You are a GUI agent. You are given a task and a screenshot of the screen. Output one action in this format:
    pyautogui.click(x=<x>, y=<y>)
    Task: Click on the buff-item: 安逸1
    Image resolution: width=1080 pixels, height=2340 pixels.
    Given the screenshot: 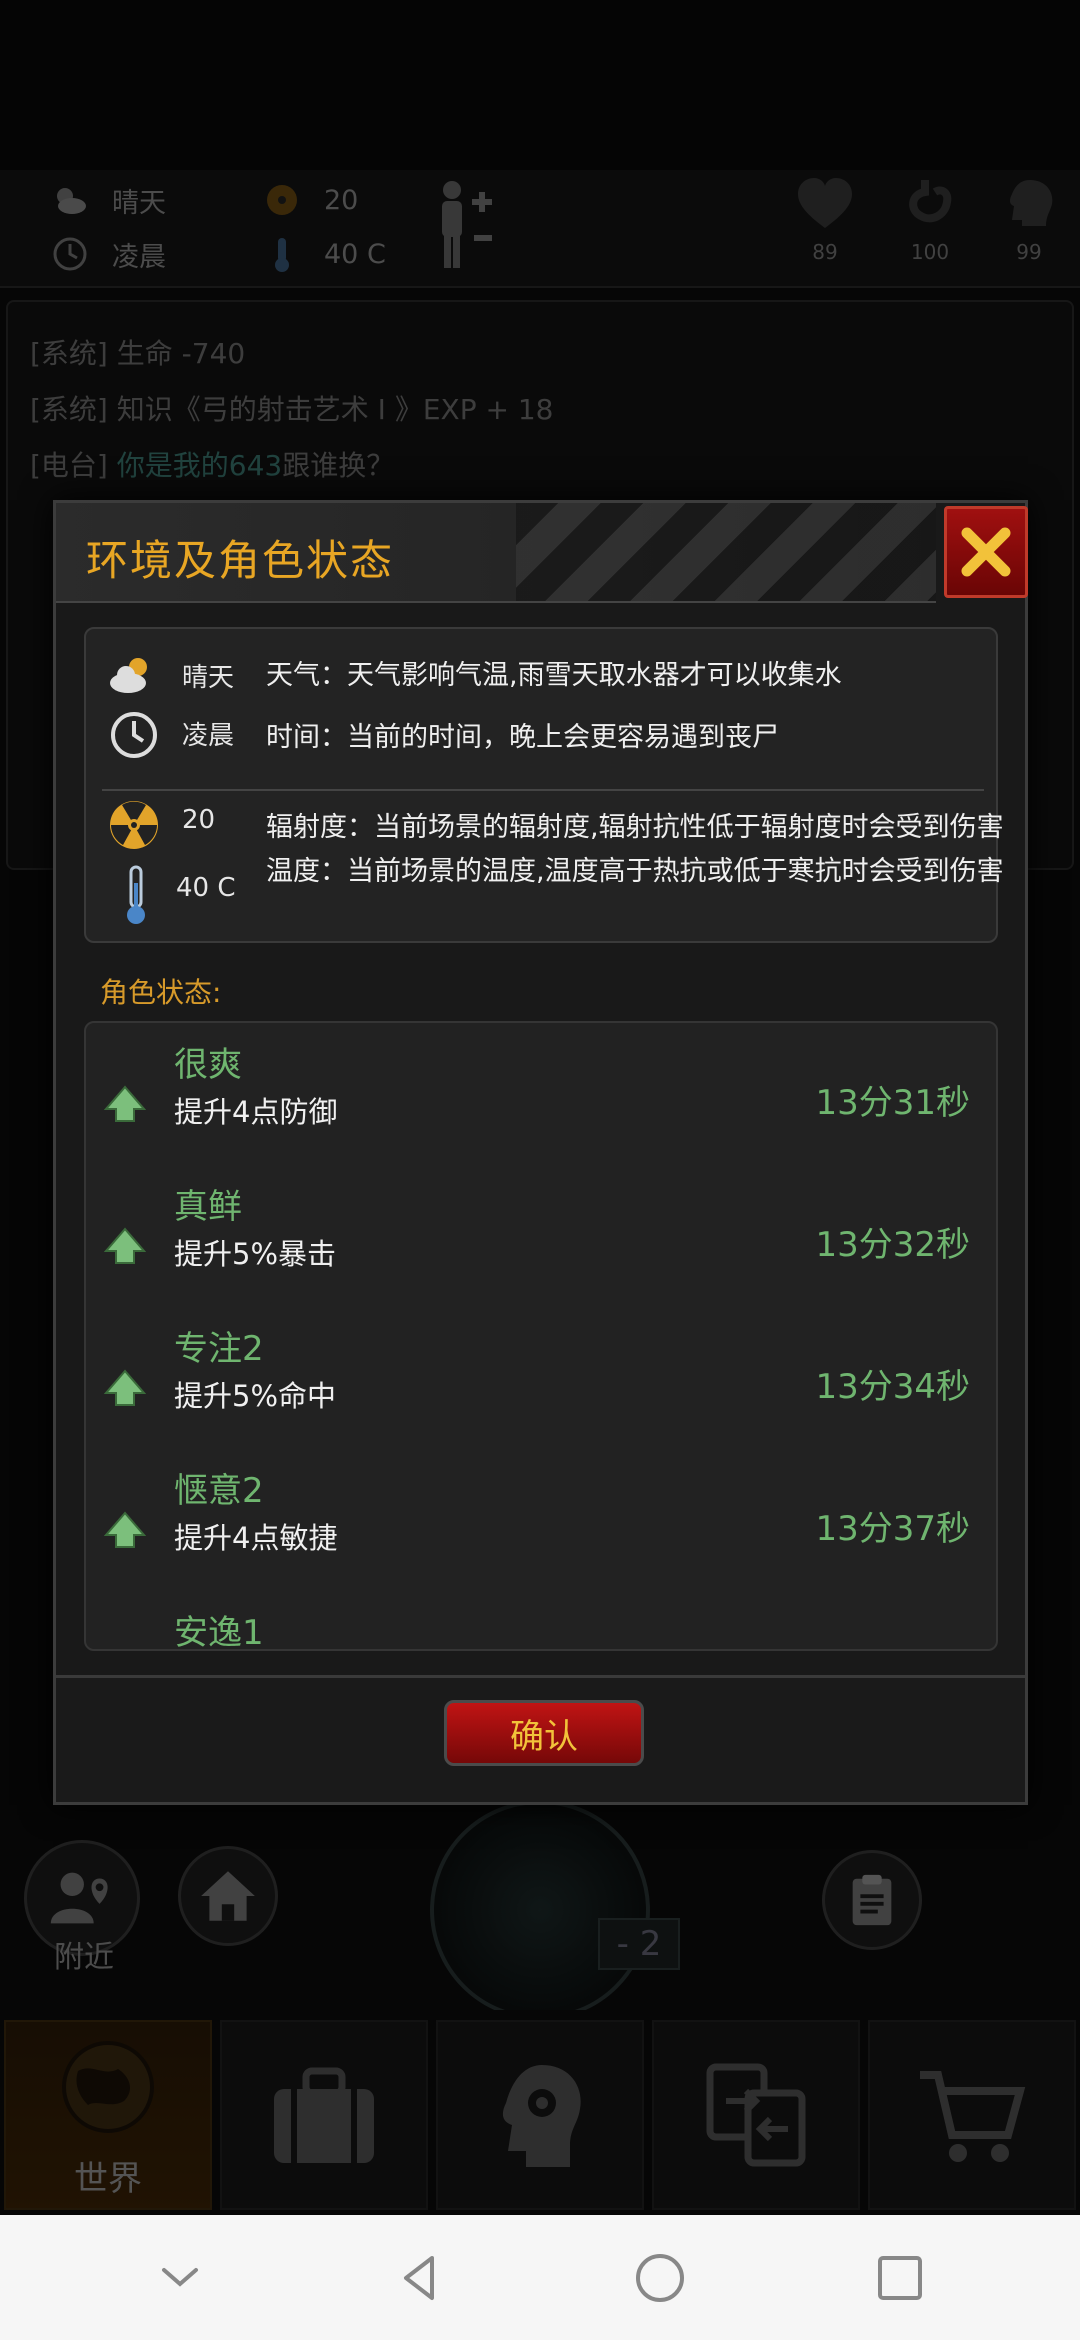 What is the action you would take?
    pyautogui.click(x=541, y=1621)
    